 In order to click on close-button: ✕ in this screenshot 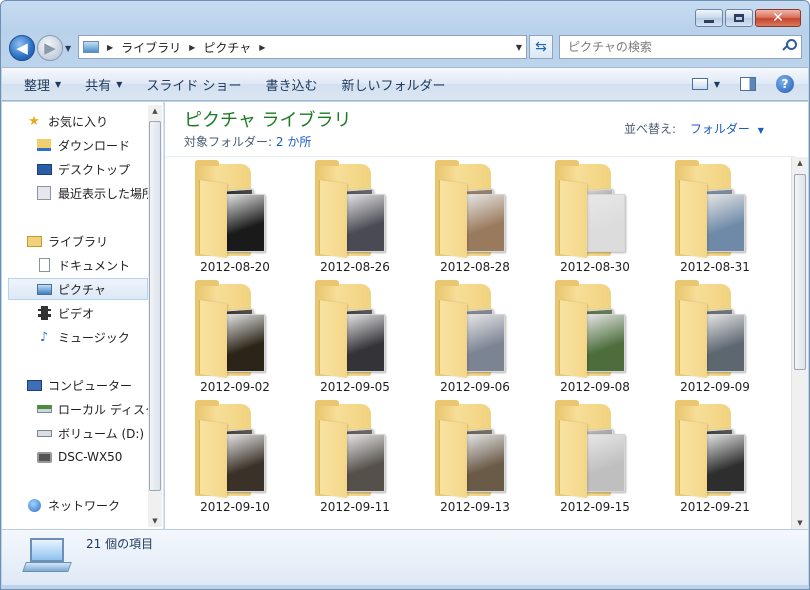, I will do `click(778, 18)`.